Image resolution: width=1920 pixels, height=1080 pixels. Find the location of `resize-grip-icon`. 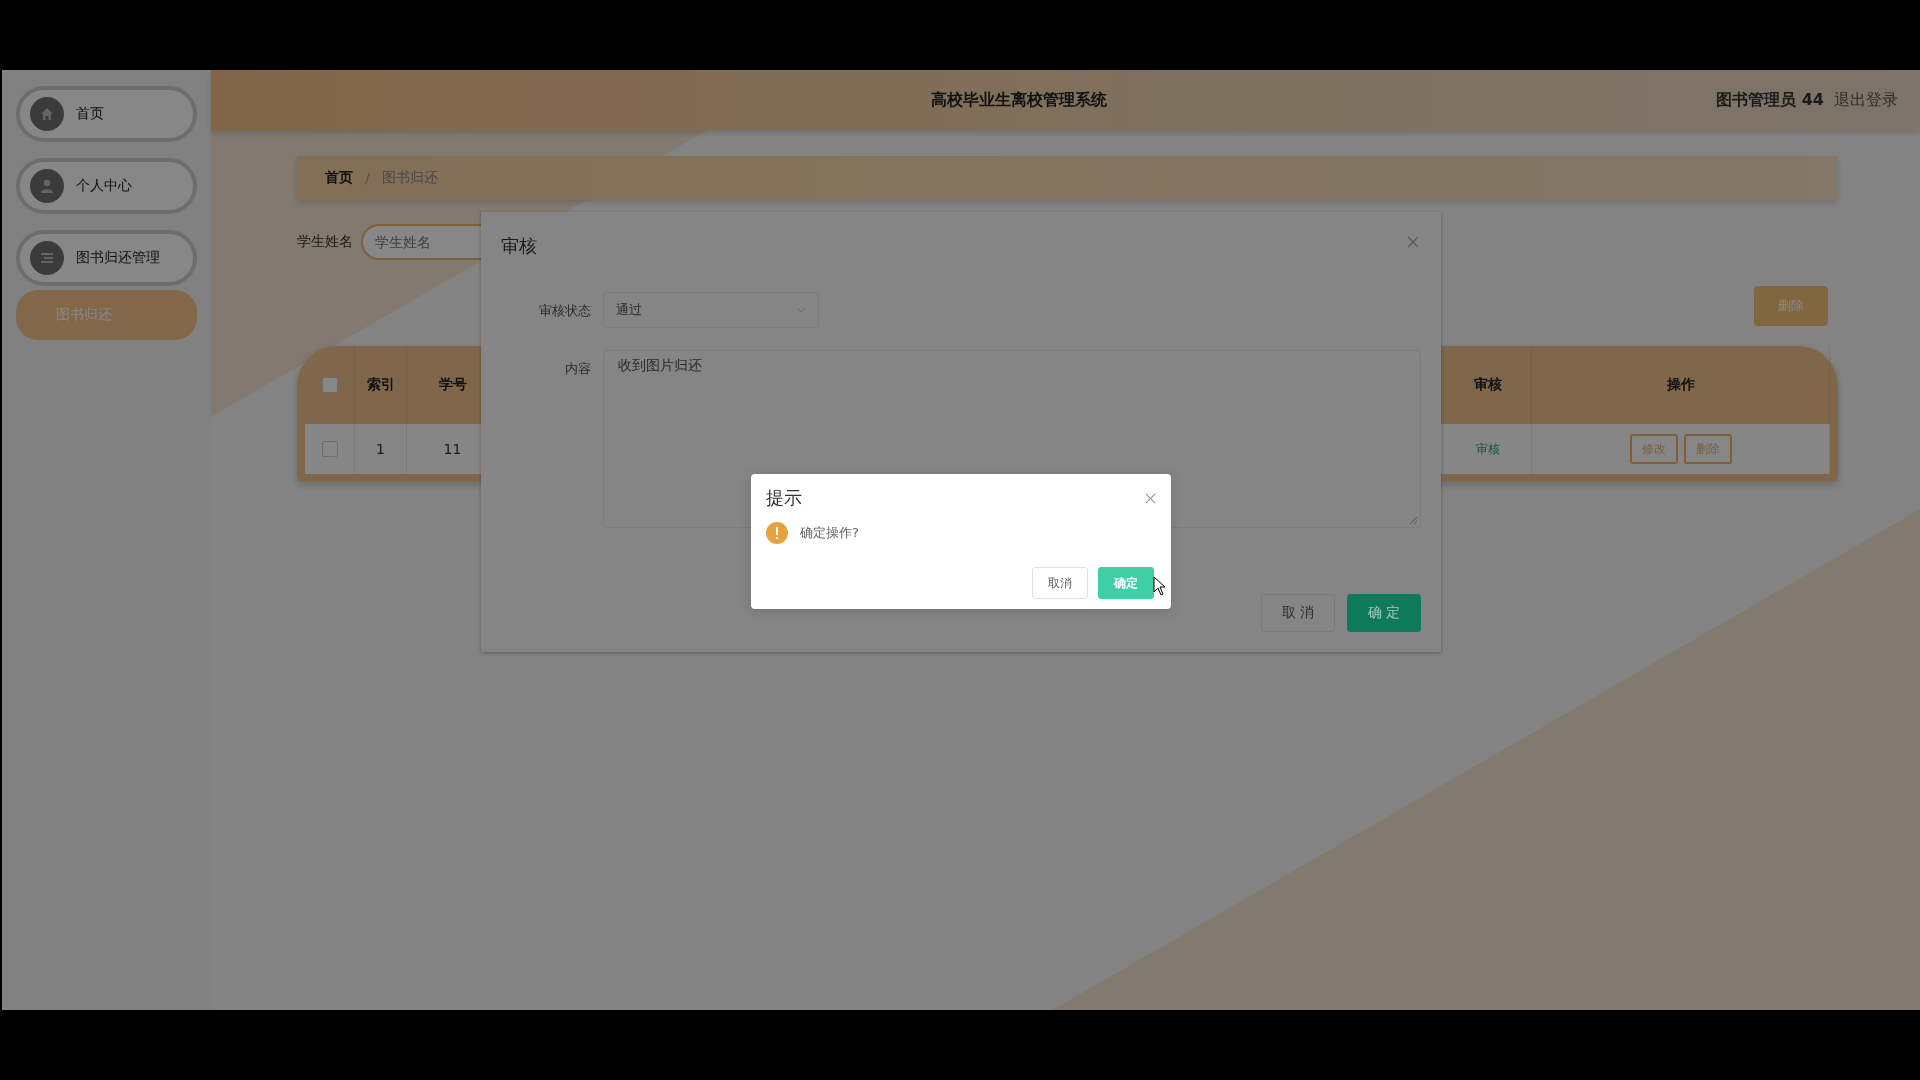

resize-grip-icon is located at coordinates (1413, 520).